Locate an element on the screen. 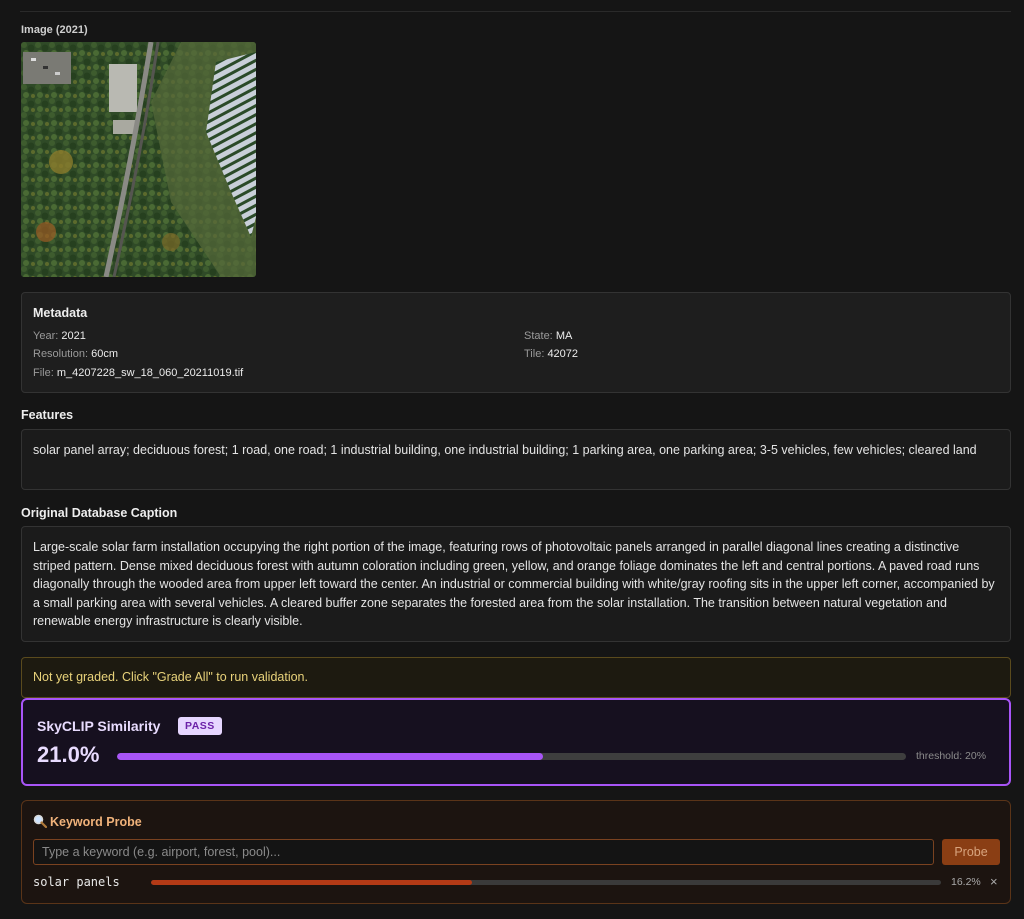  caption-title: Original Database Caption is located at coordinates (99, 513).